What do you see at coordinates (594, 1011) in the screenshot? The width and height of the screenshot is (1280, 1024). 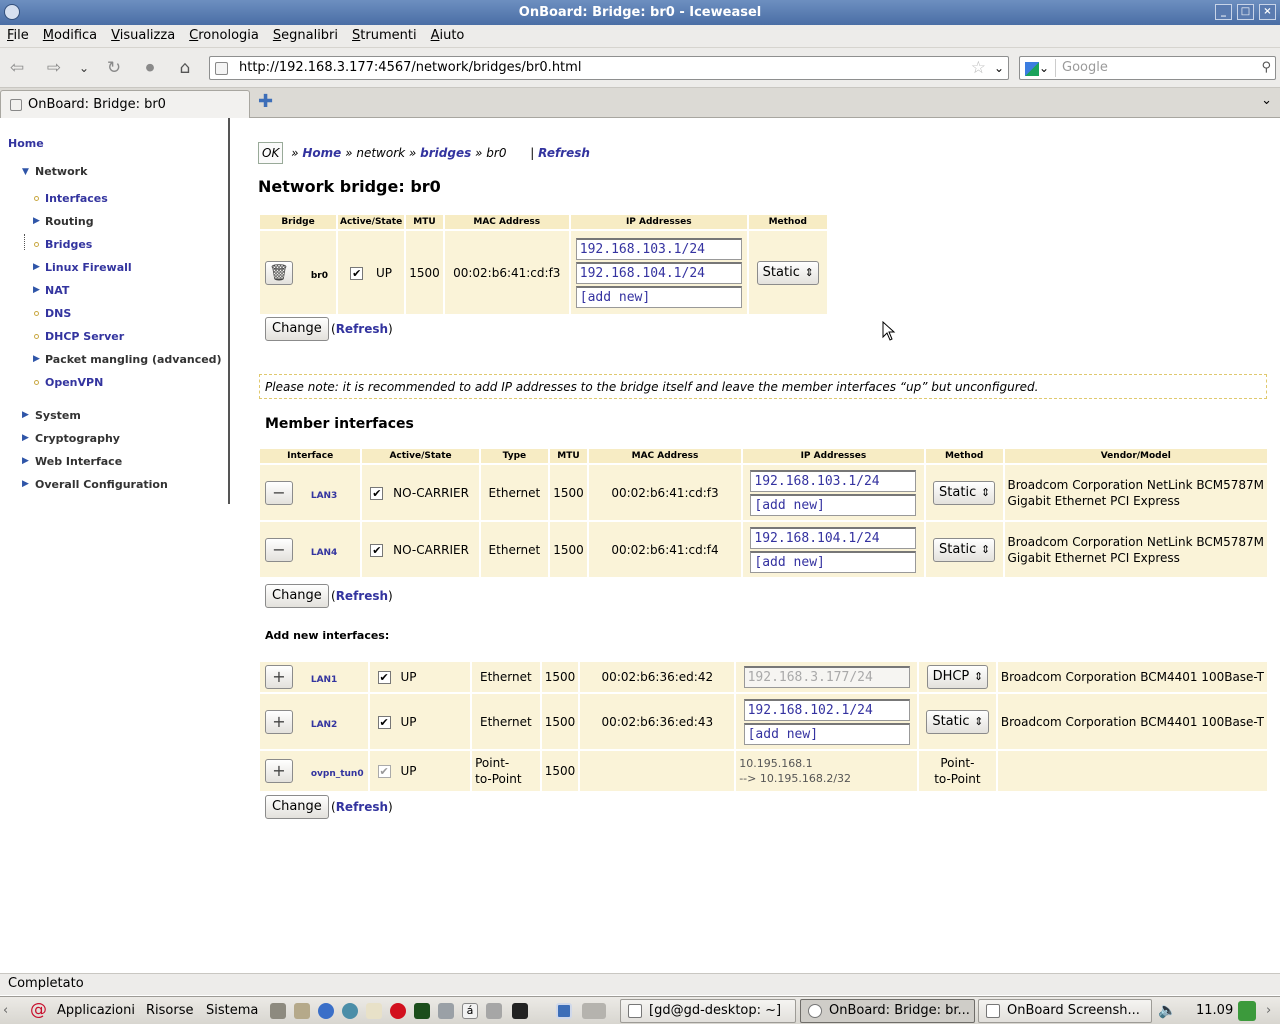 I see `workspace-2-icon` at bounding box center [594, 1011].